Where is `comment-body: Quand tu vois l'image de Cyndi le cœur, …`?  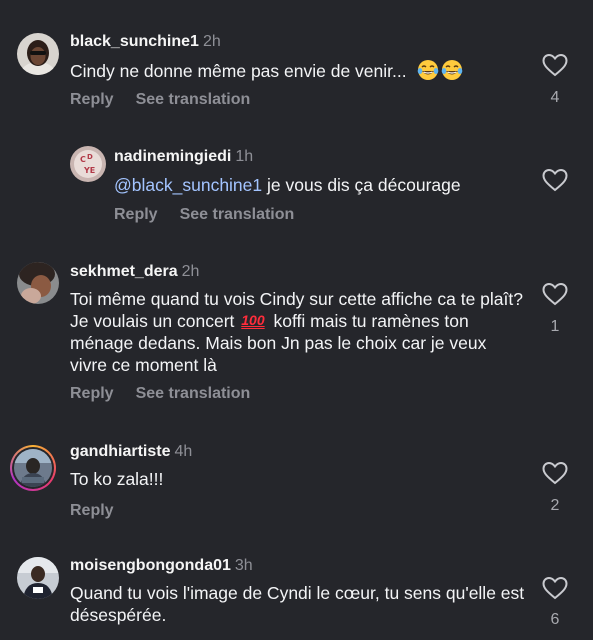 comment-body: Quand tu vois l'image de Cyndi le cœur, … is located at coordinates (297, 604).